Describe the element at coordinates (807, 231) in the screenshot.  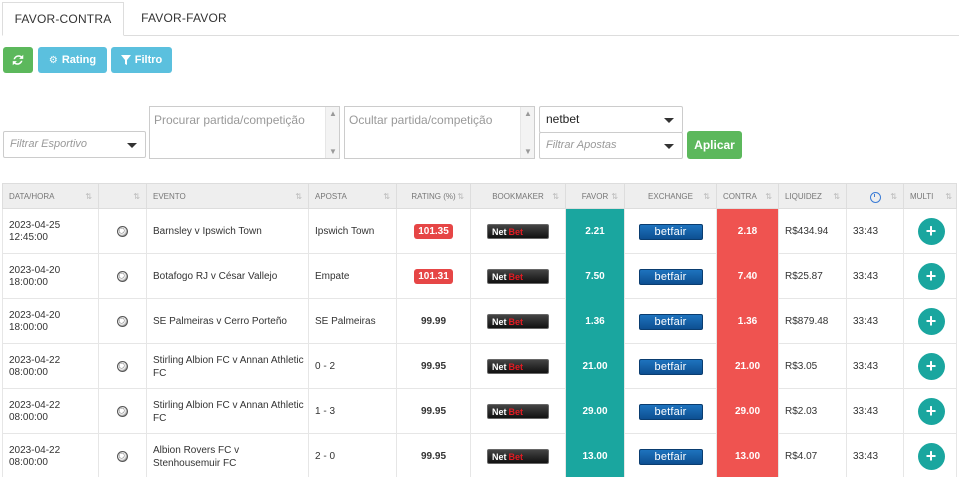
I see `liquidez-value: R$434.94` at that location.